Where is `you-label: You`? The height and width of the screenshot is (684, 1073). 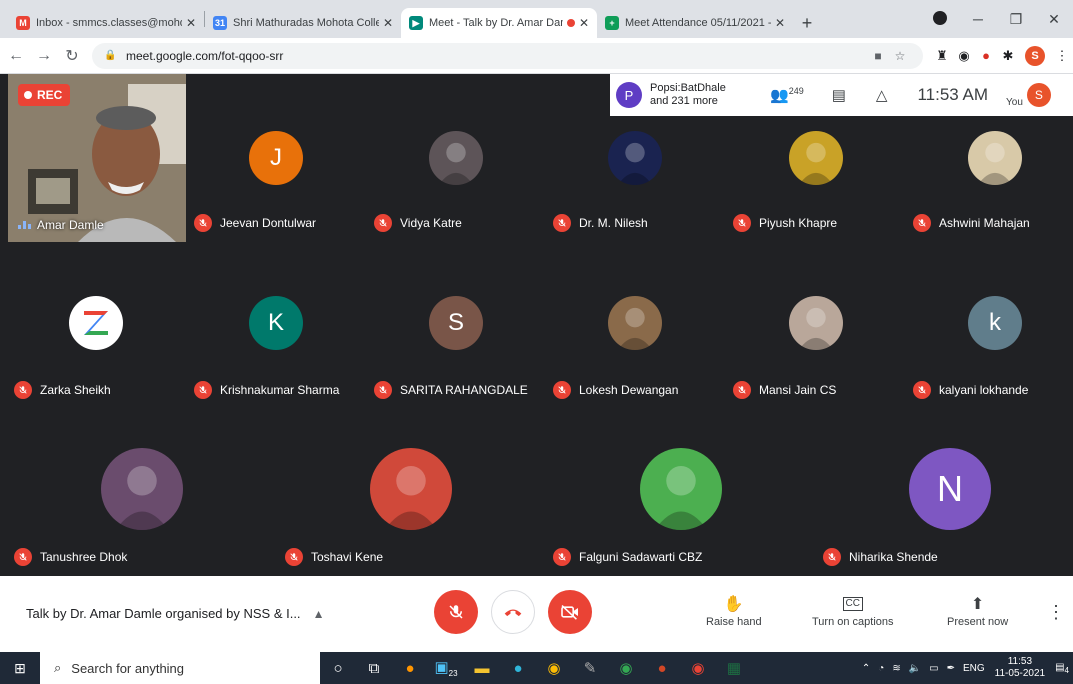 you-label: You is located at coordinates (1014, 102).